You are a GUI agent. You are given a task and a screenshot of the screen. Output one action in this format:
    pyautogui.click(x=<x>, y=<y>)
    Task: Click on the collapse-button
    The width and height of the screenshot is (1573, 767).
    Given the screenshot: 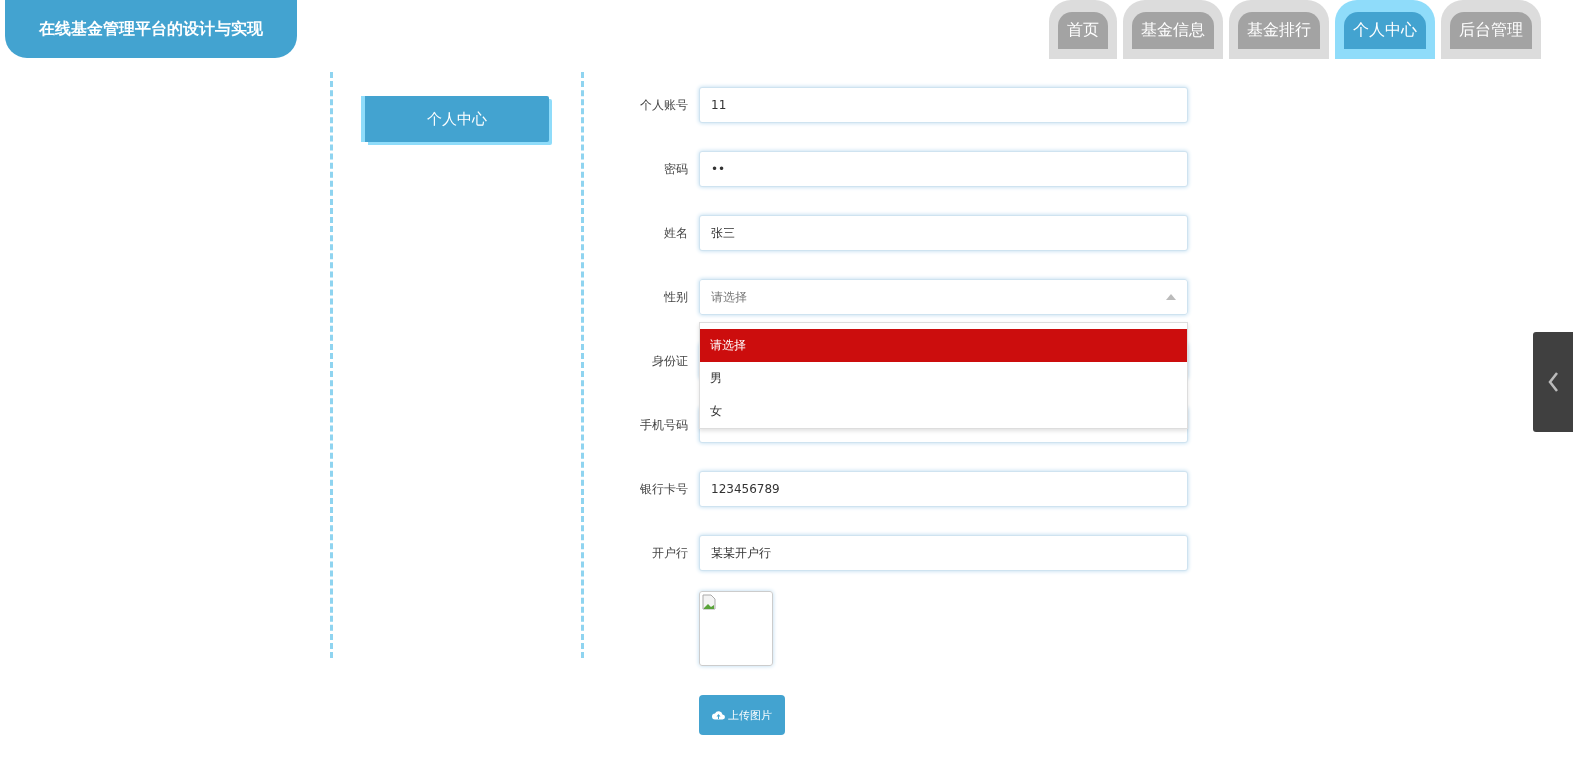 What is the action you would take?
    pyautogui.click(x=1553, y=382)
    